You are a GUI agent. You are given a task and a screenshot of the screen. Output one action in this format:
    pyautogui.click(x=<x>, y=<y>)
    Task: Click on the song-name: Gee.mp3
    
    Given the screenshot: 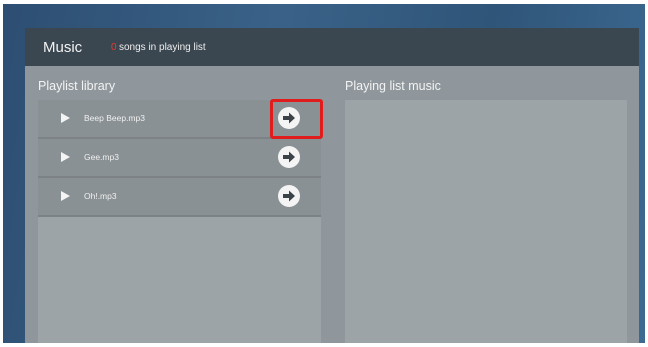 What is the action you would take?
    pyautogui.click(x=101, y=157)
    